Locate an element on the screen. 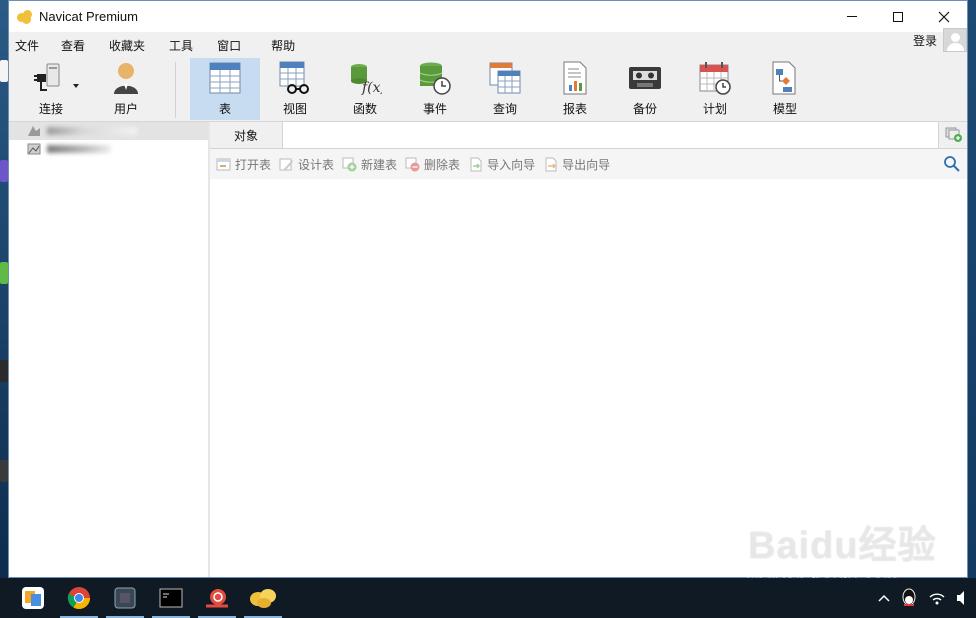  menu-file: 文件 is located at coordinates (30, 45).